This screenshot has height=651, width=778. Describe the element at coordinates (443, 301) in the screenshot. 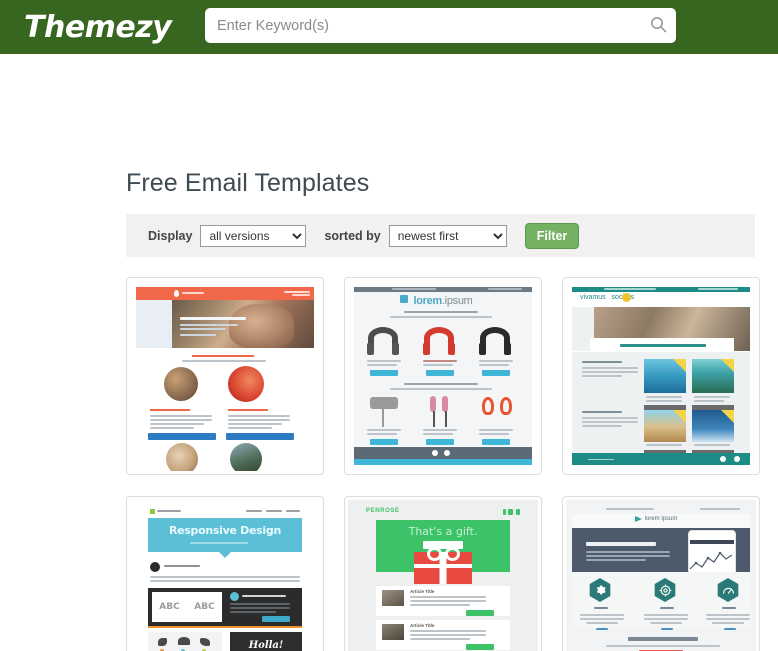

I see `template-brand-text: lorem.ipsum` at that location.